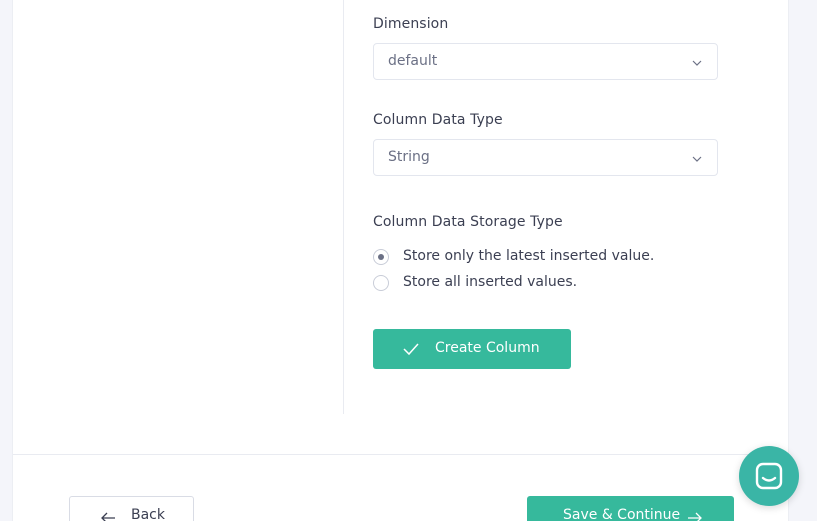  Describe the element at coordinates (622, 514) in the screenshot. I see `save-continue-button-label: Save & Continue` at that location.